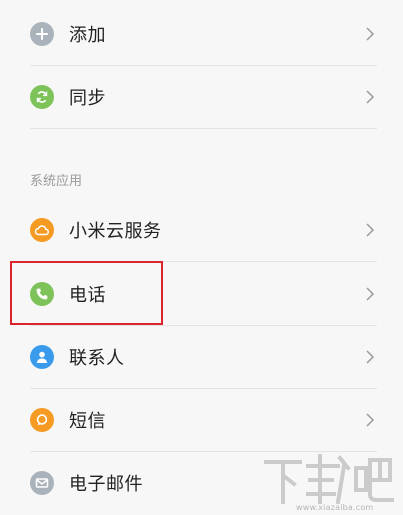 The height and width of the screenshot is (515, 403). What do you see at coordinates (42, 34) in the screenshot?
I see `plus-icon` at bounding box center [42, 34].